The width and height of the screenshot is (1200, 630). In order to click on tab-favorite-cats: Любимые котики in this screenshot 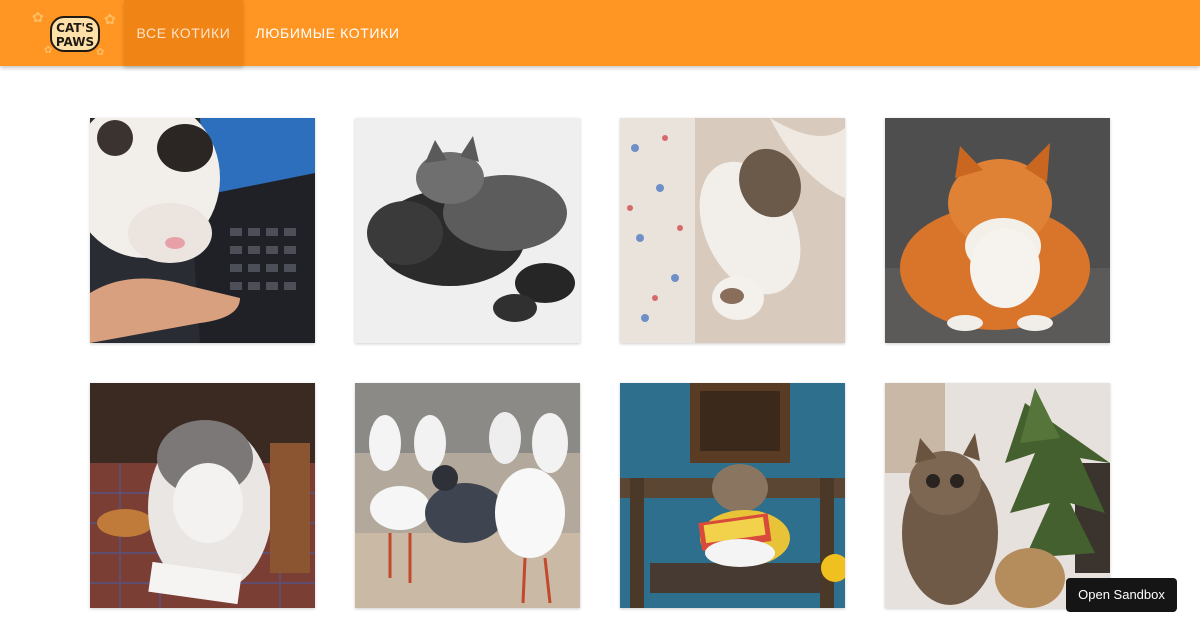, I will do `click(327, 33)`.